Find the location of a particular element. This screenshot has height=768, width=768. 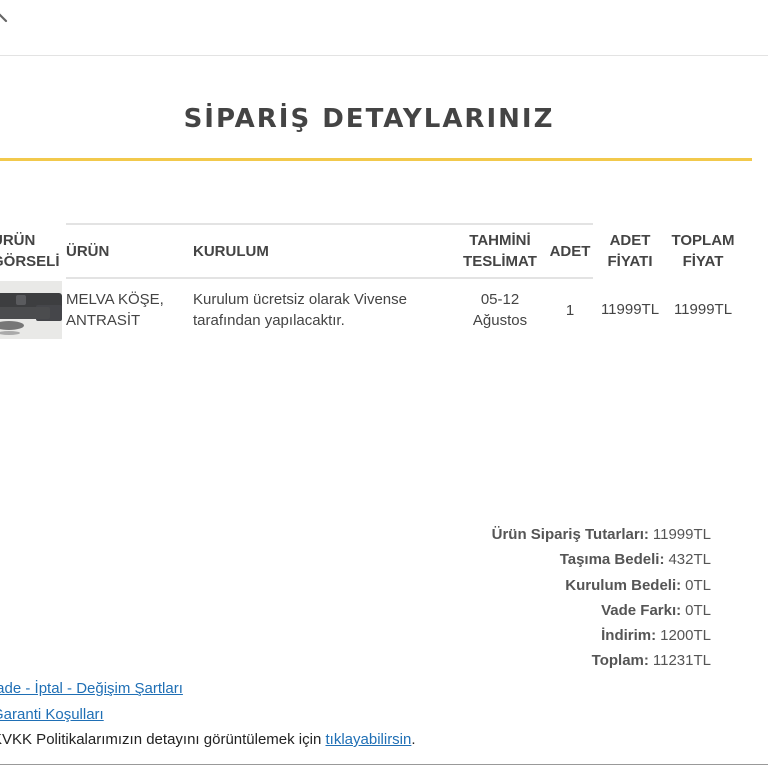

summary-row-total: Toplam: 11231TL is located at coordinates (505, 660).